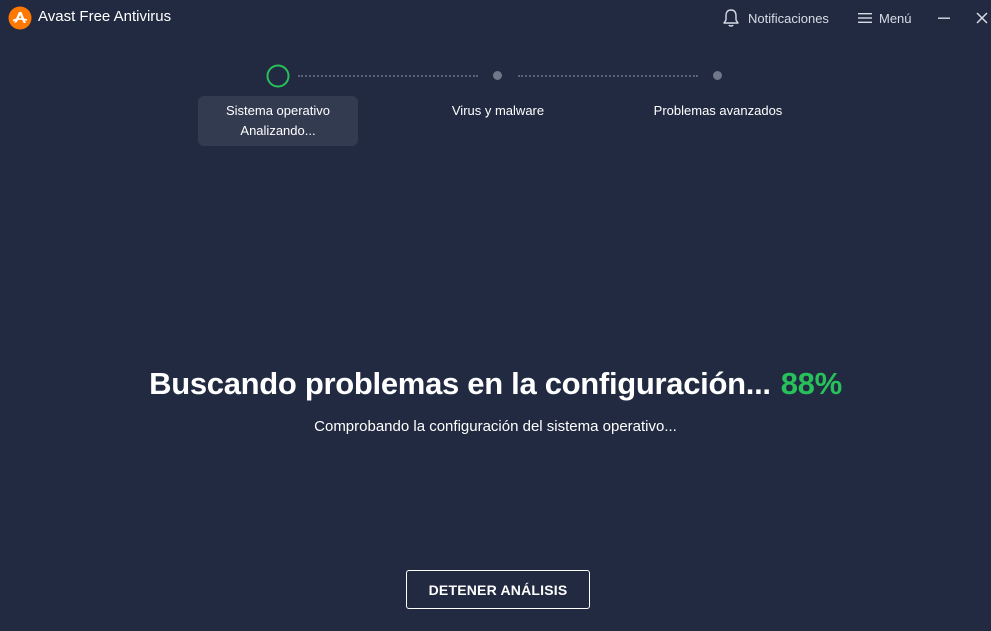 The image size is (991, 631). Describe the element at coordinates (498, 589) in the screenshot. I see `stop-scan-button: DETENER ANÁLISIS` at that location.